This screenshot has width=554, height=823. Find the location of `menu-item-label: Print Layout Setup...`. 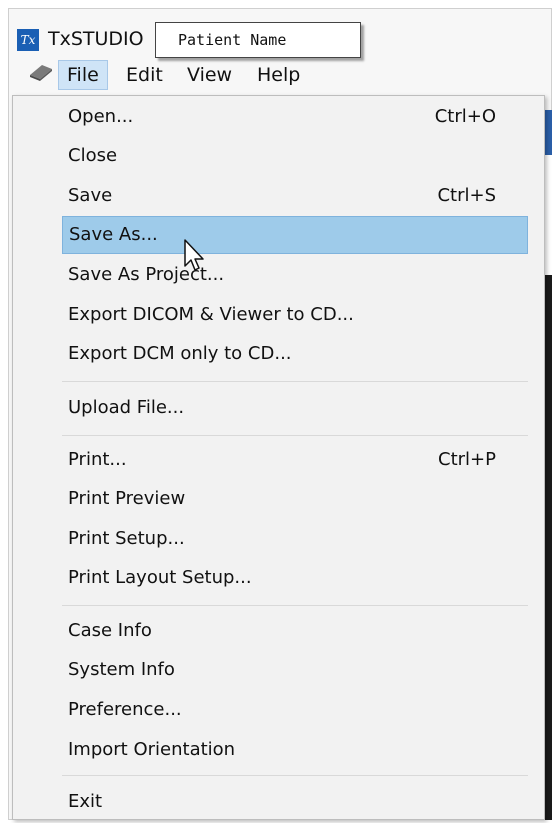

menu-item-label: Print Layout Setup... is located at coordinates (160, 577).